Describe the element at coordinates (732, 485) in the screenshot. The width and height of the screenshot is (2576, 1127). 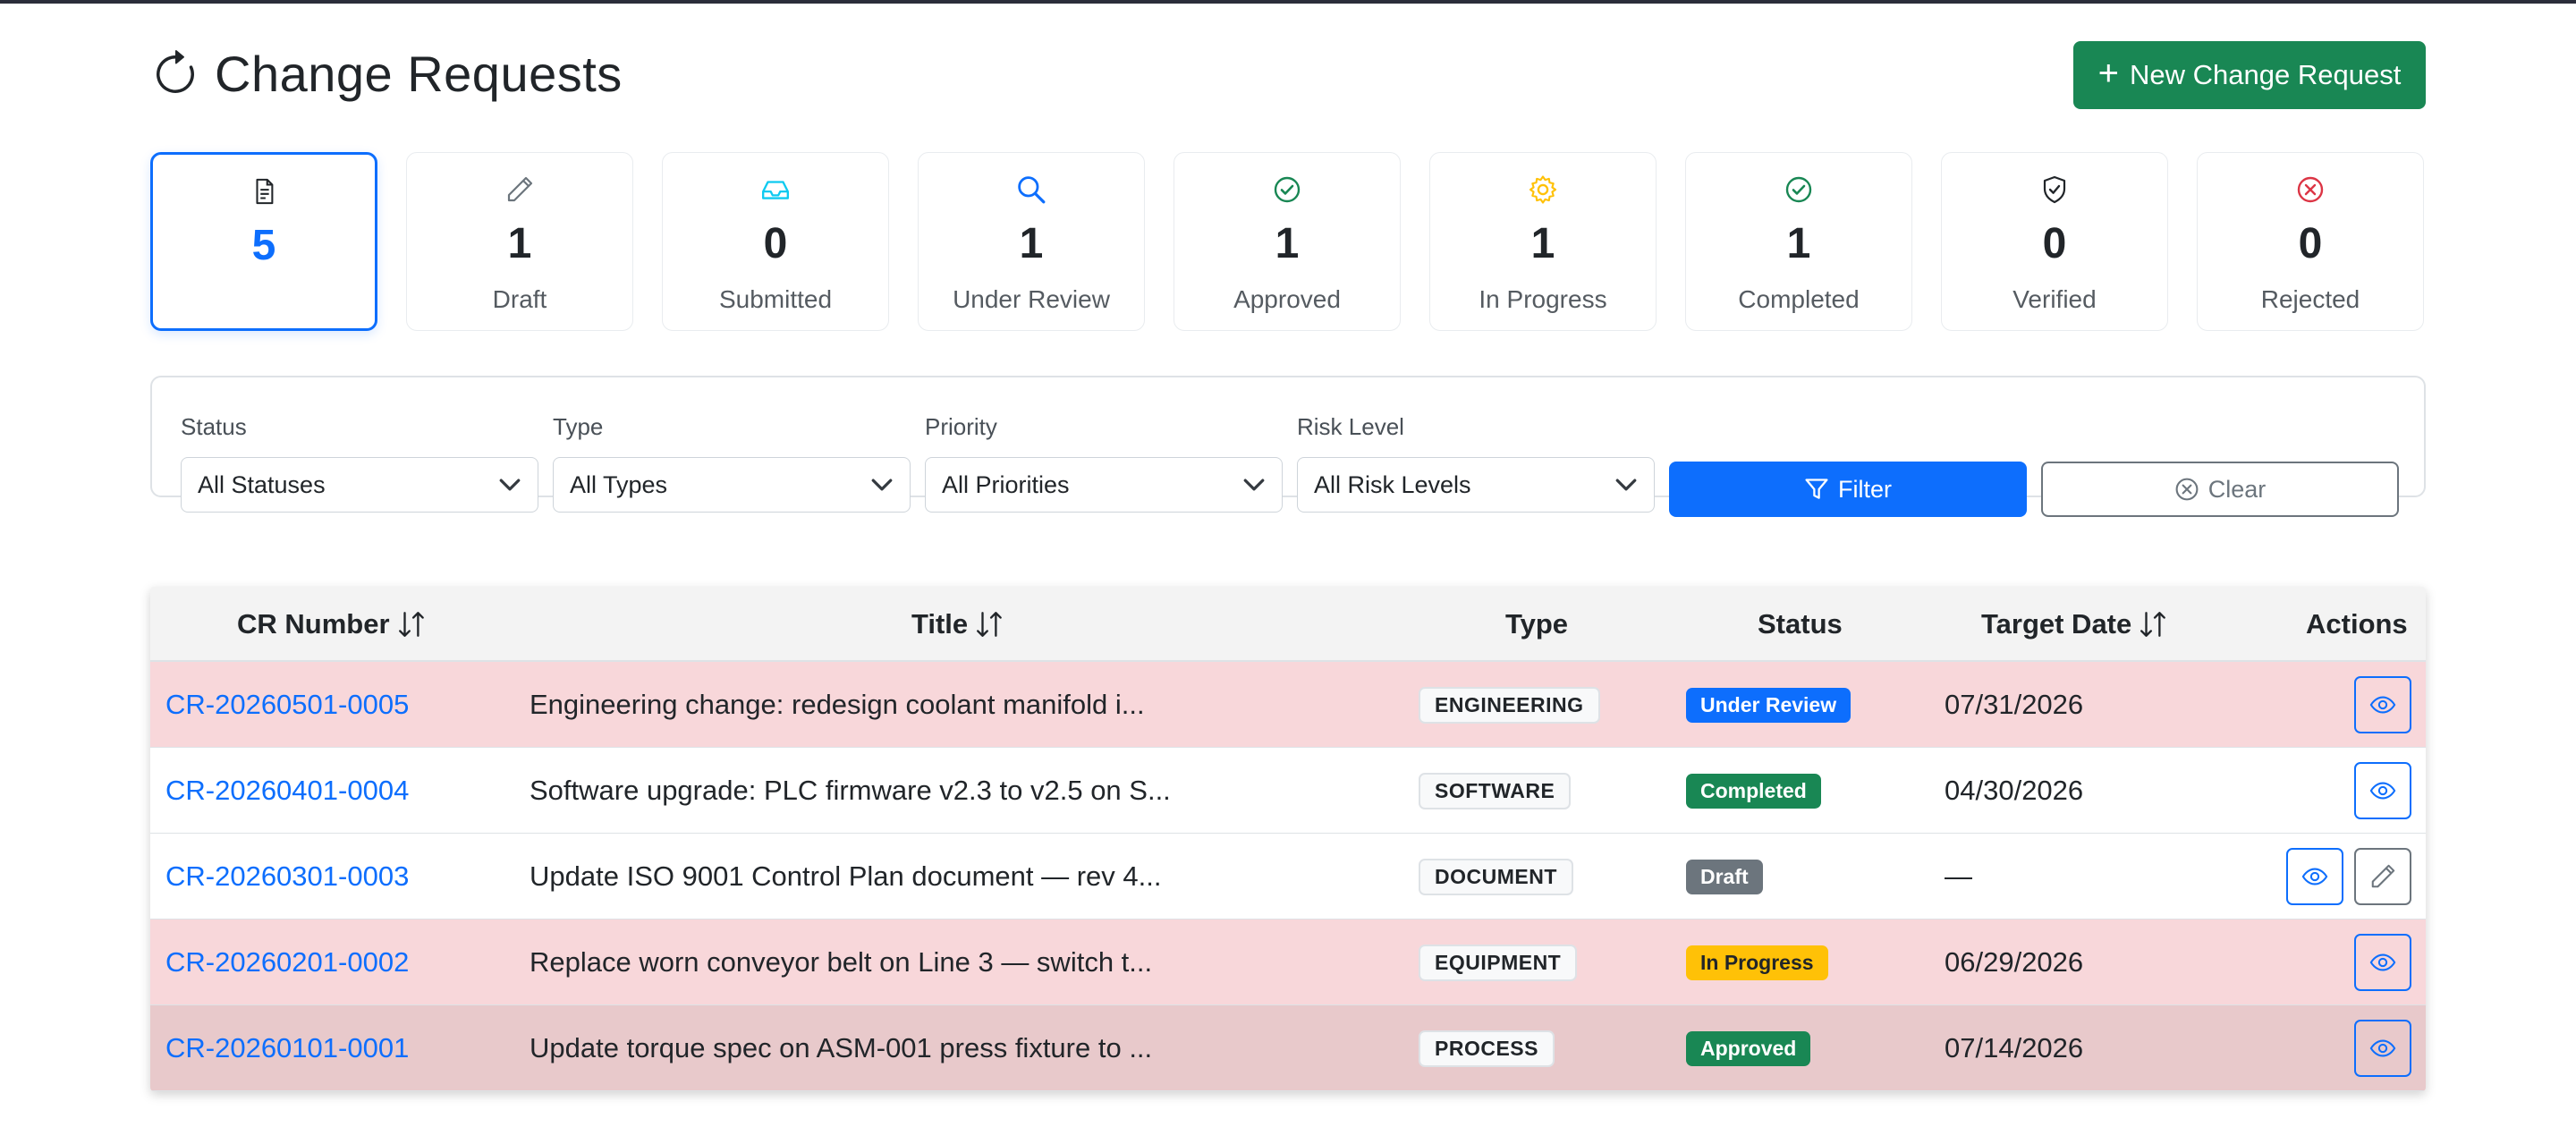
I see `type-select: All Types` at that location.